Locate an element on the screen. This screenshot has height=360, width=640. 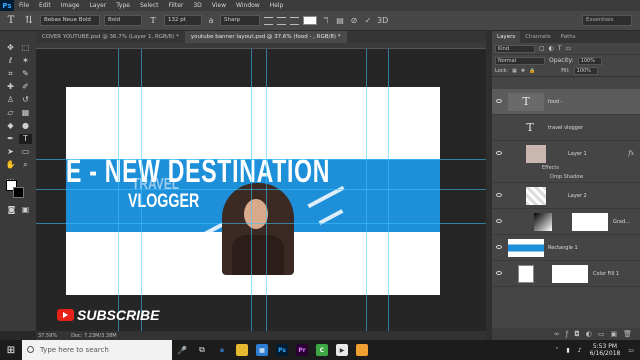
menu-view: View is located at coordinates (219, 5).